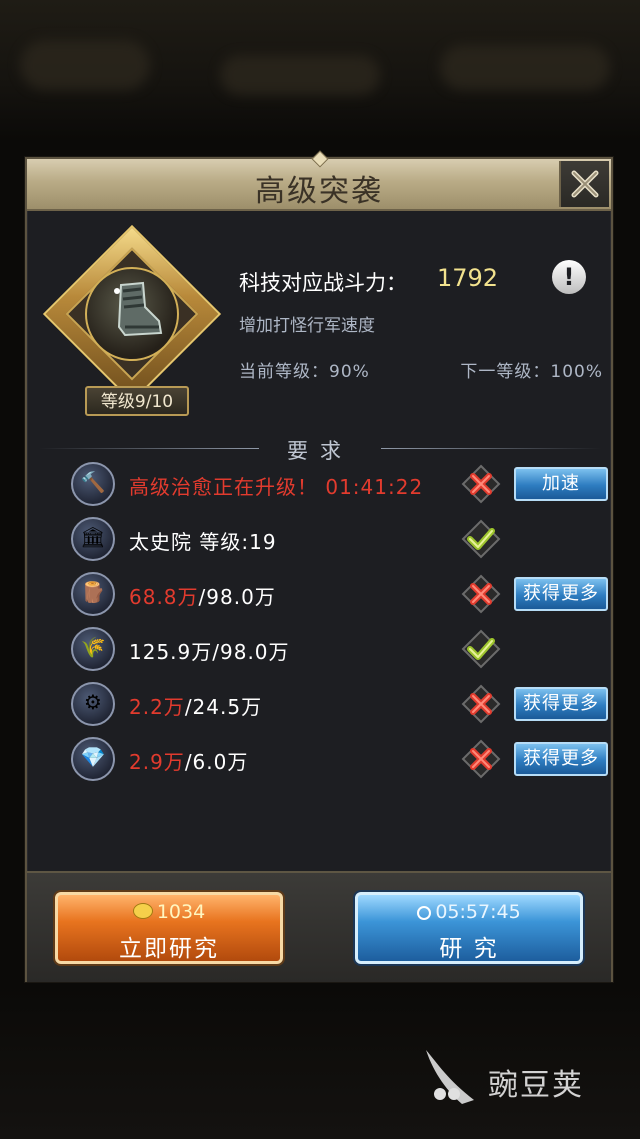  What do you see at coordinates (93, 649) in the screenshot?
I see `wheat-icon: 🌾` at bounding box center [93, 649].